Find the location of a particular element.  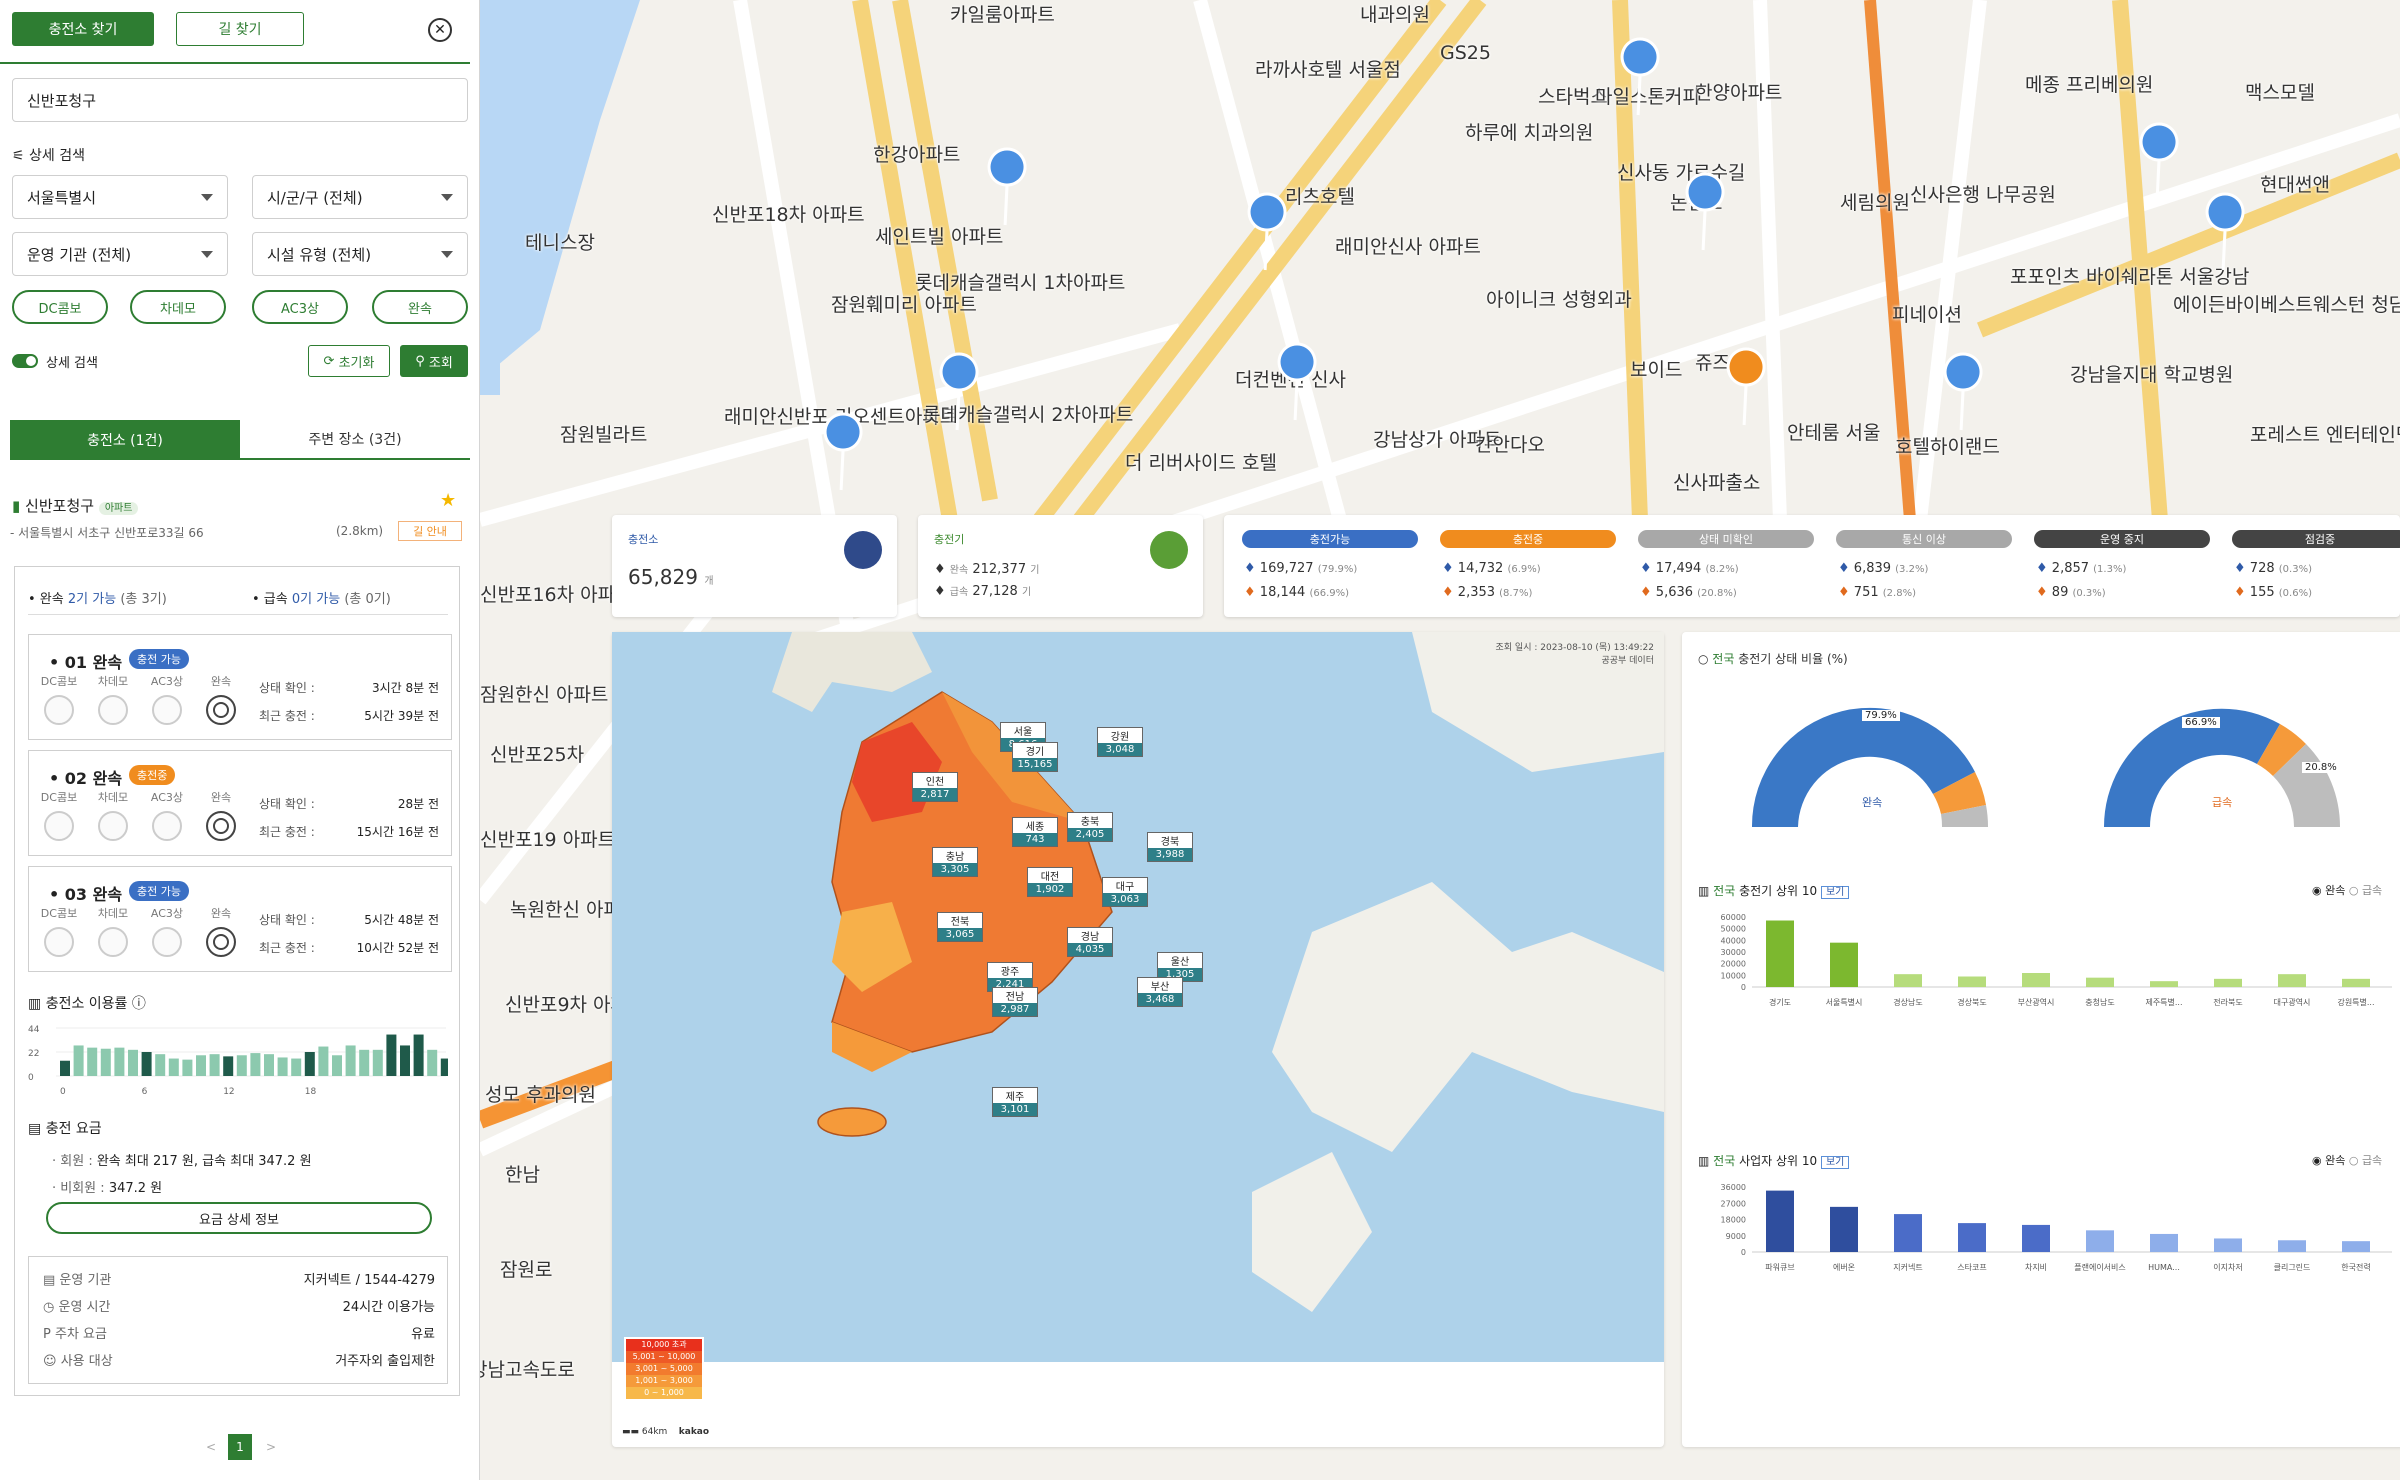

chip-slow: 완속 is located at coordinates (420, 307).